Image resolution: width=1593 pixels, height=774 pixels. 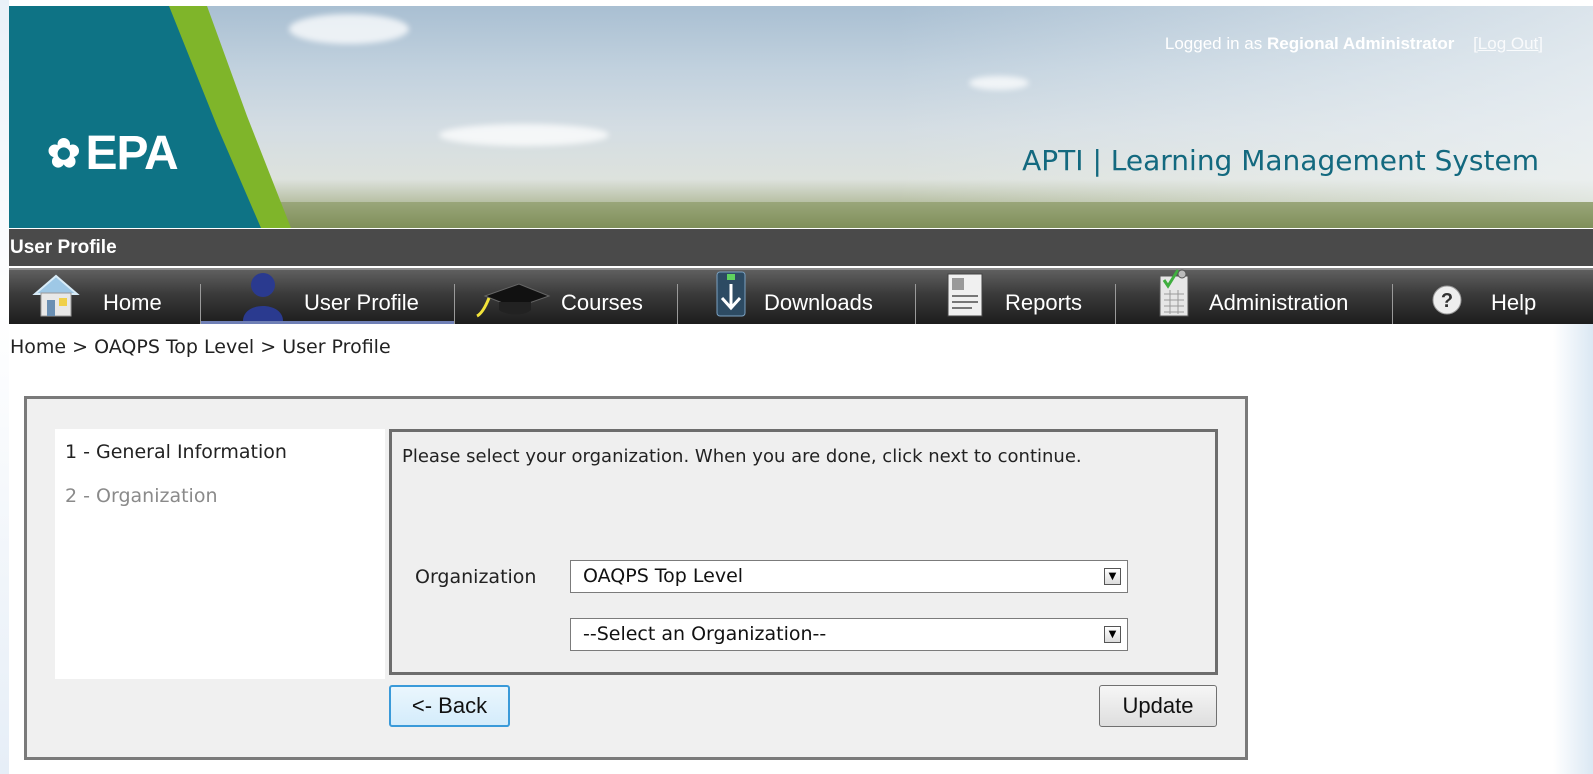 What do you see at coordinates (176, 452) in the screenshot?
I see `step-general-information: 1 - General Information` at bounding box center [176, 452].